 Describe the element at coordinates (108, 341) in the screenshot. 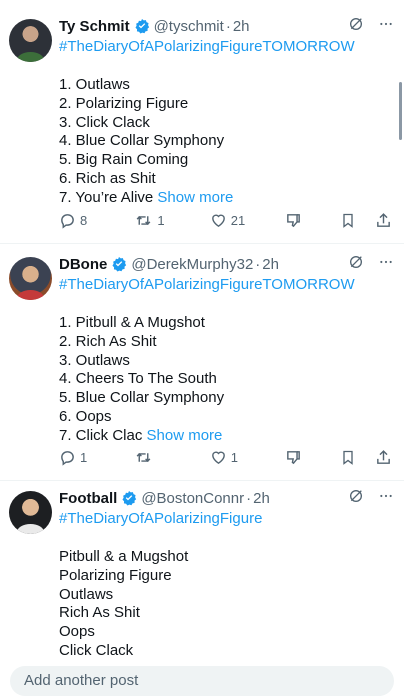

I see `tweet-line: 2. Rich As Shit` at that location.